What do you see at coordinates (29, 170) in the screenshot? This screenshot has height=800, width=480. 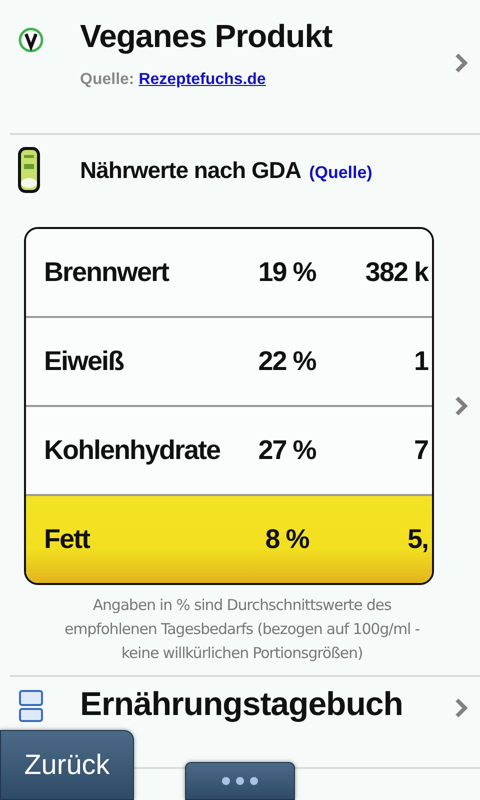 I see `nutrition-label-icon` at bounding box center [29, 170].